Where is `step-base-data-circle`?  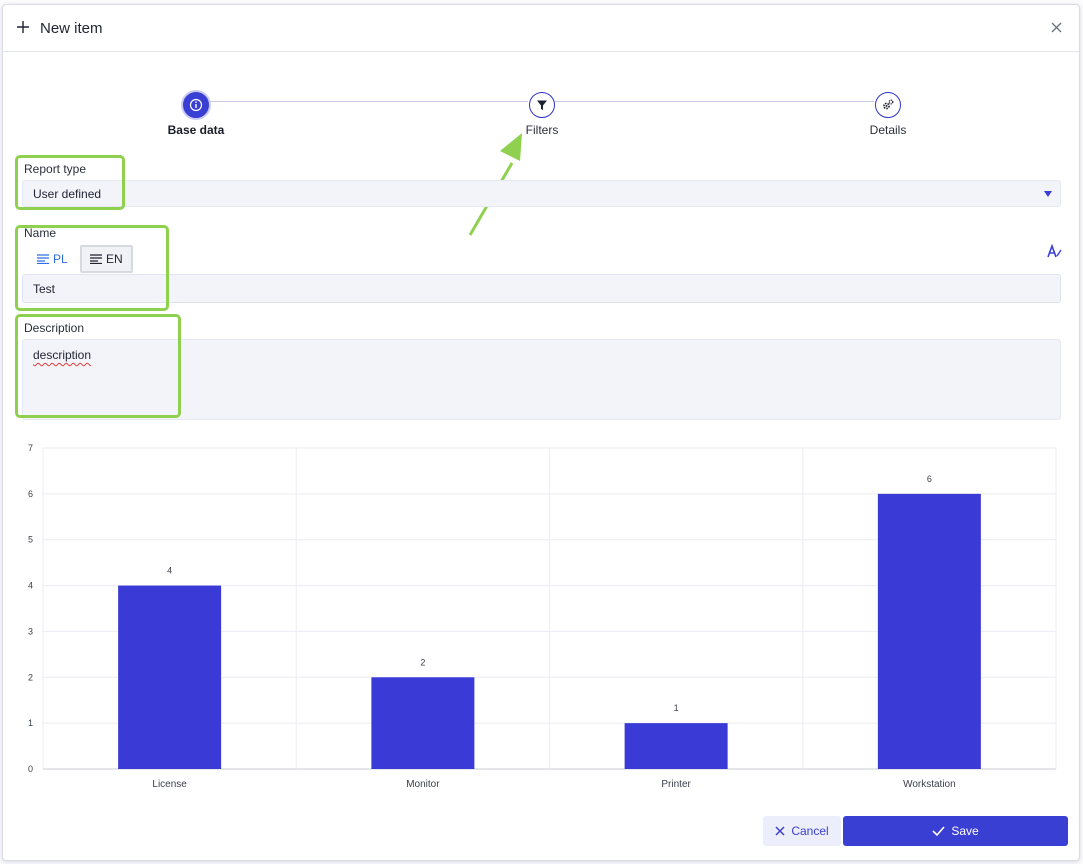
step-base-data-circle is located at coordinates (196, 105).